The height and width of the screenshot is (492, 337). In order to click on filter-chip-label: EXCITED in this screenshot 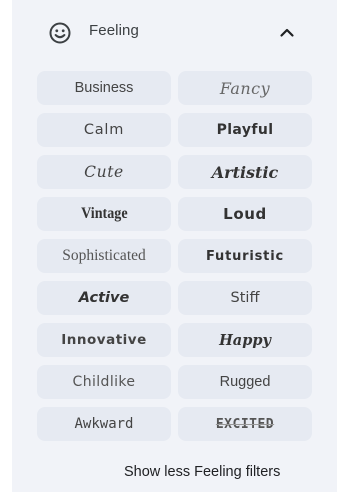, I will do `click(245, 424)`.